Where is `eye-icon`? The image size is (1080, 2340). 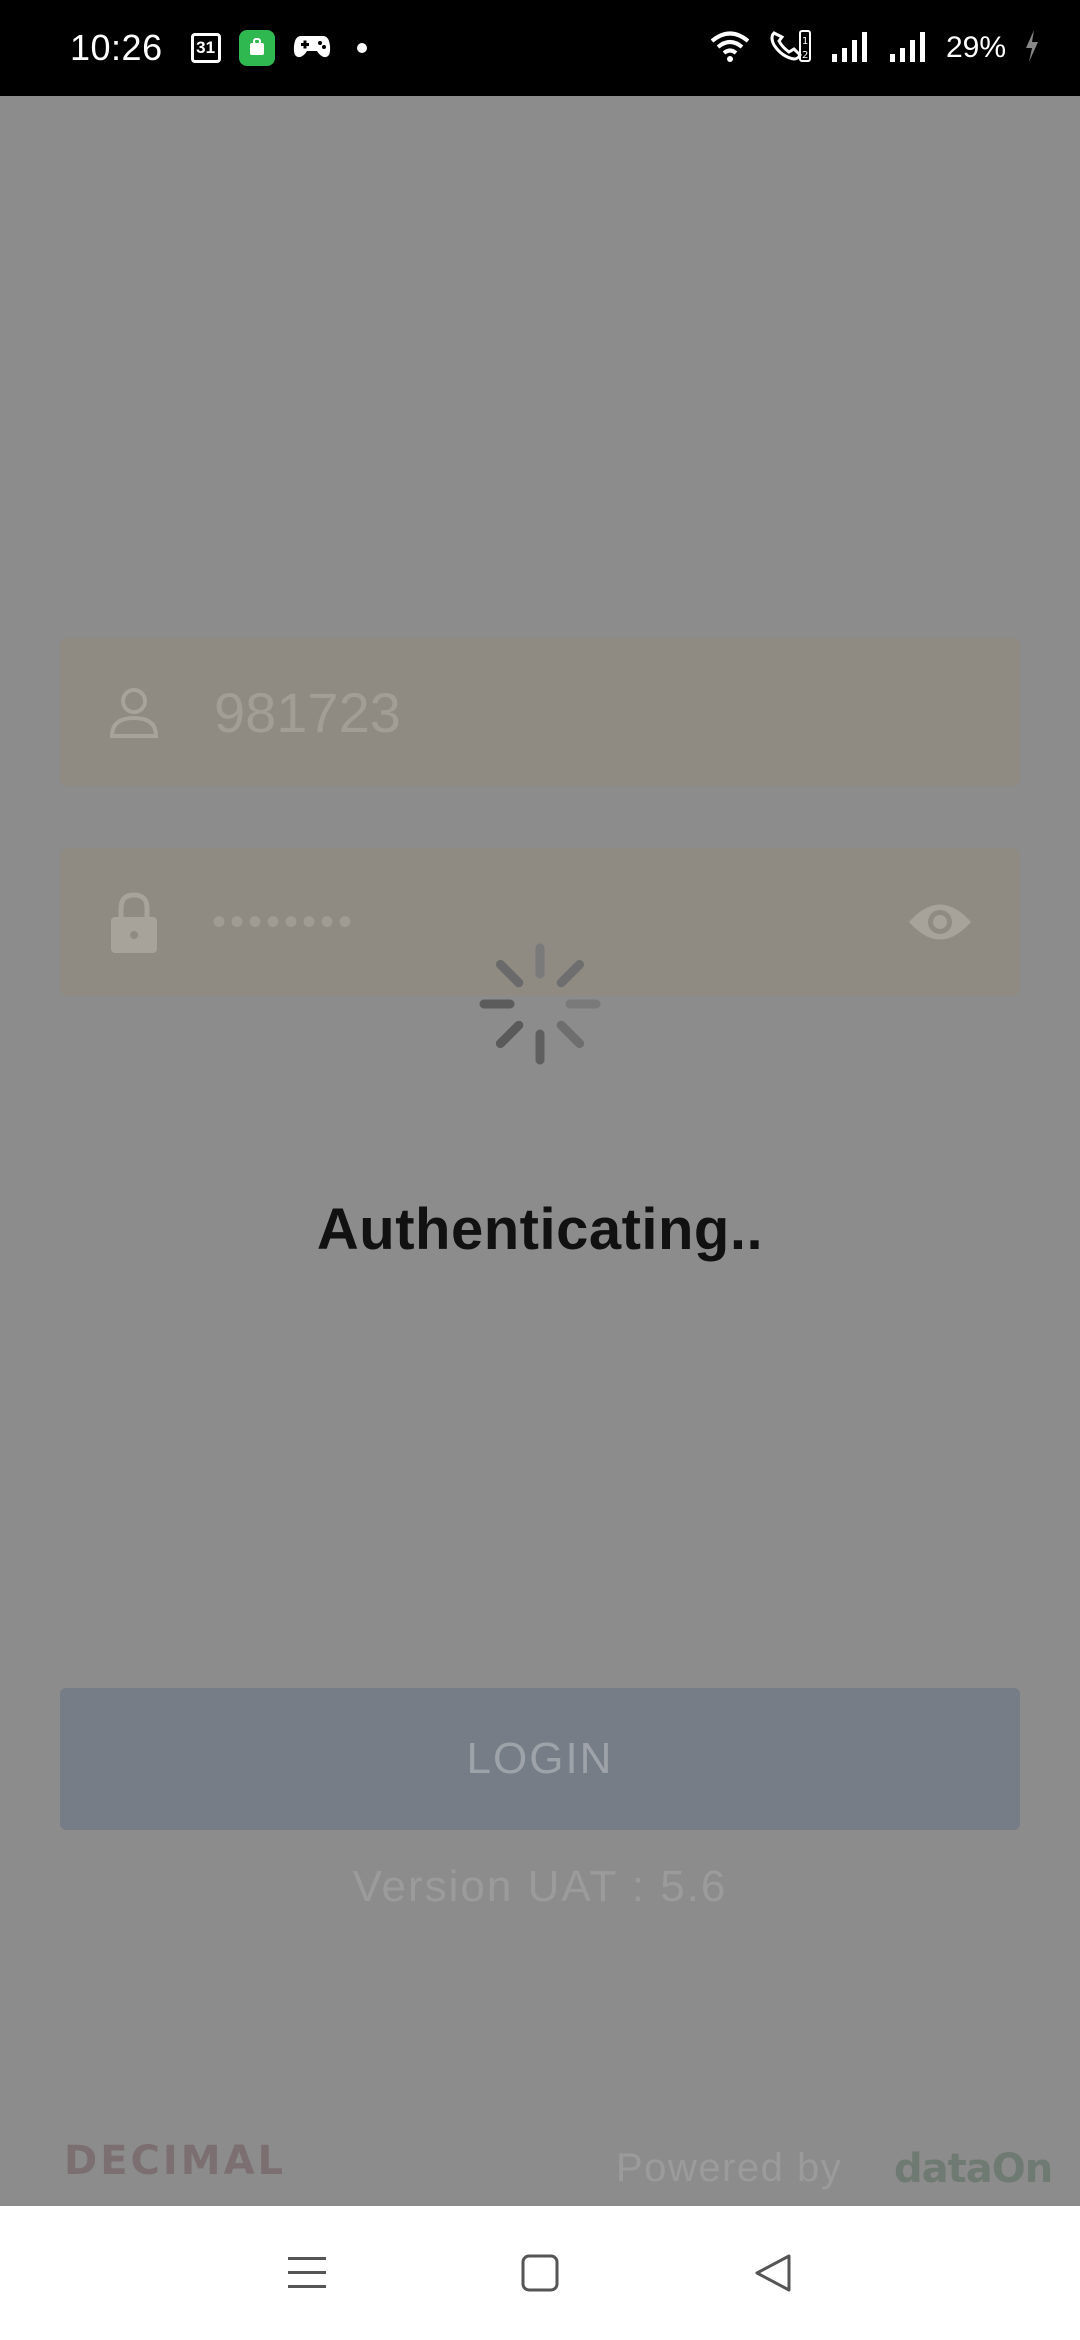 eye-icon is located at coordinates (940, 922).